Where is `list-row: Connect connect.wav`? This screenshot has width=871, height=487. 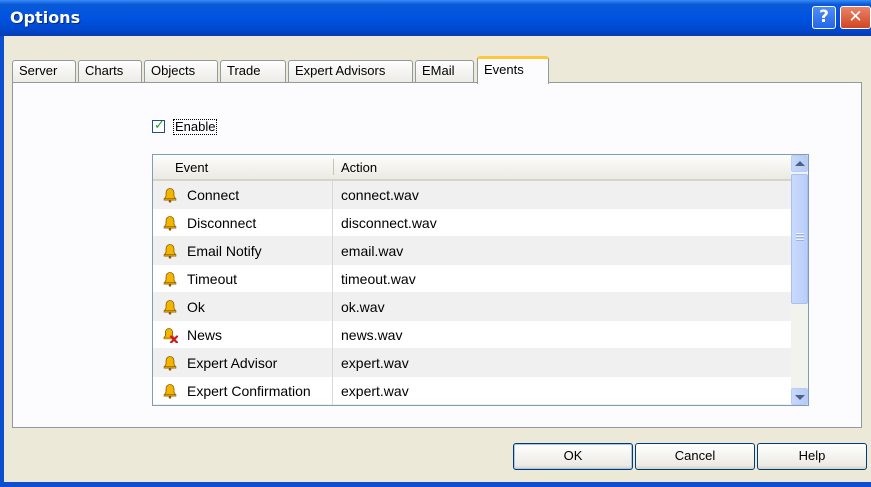 list-row: Connect connect.wav is located at coordinates (472, 195).